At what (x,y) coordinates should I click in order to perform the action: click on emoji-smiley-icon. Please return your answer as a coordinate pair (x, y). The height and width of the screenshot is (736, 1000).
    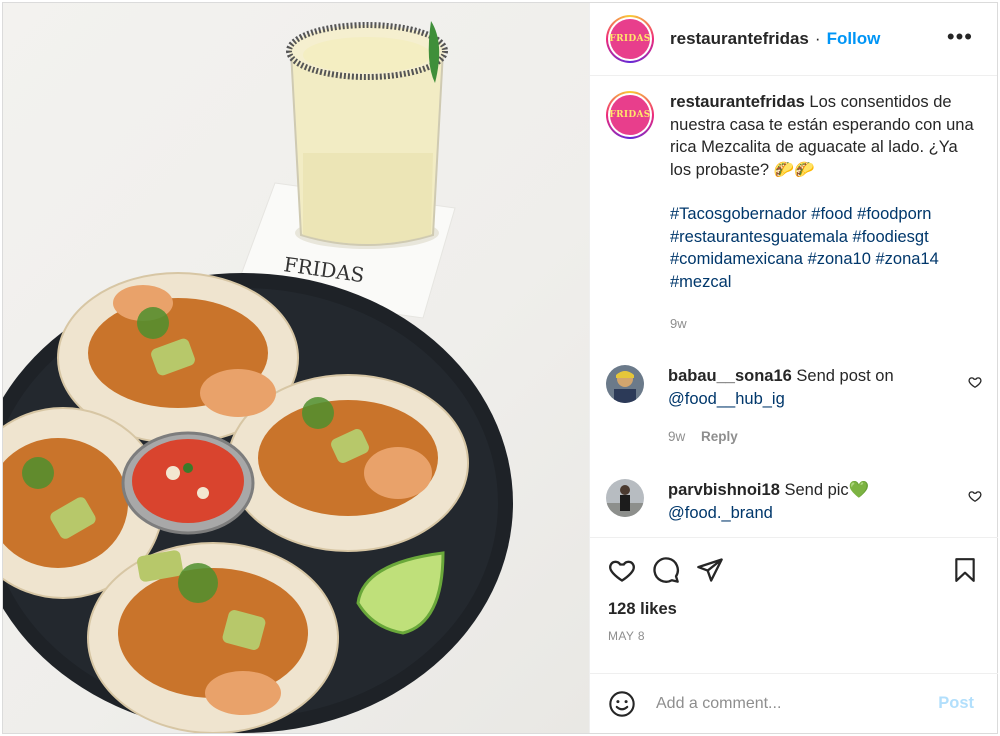
    Looking at the image, I should click on (622, 704).